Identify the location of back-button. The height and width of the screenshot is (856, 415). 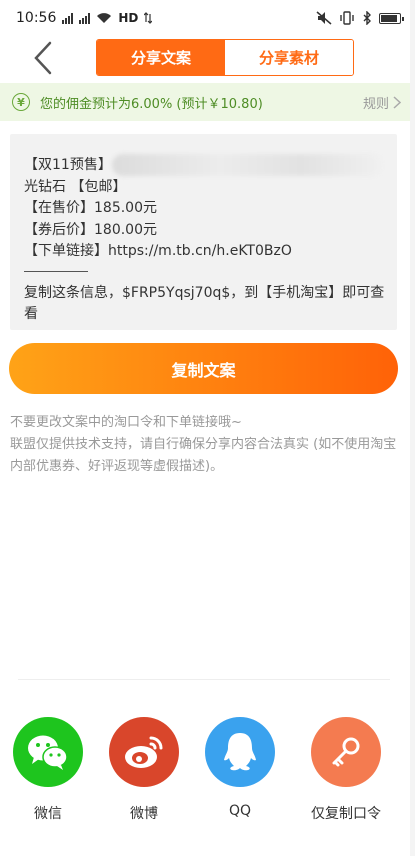
(43, 58).